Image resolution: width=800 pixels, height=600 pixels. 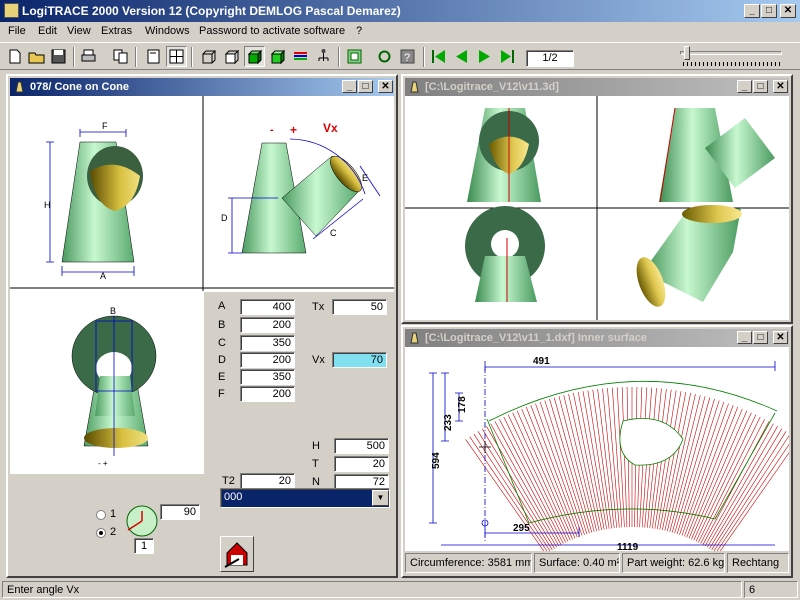 What do you see at coordinates (267, 394) in the screenshot?
I see `param-f-input: 200` at bounding box center [267, 394].